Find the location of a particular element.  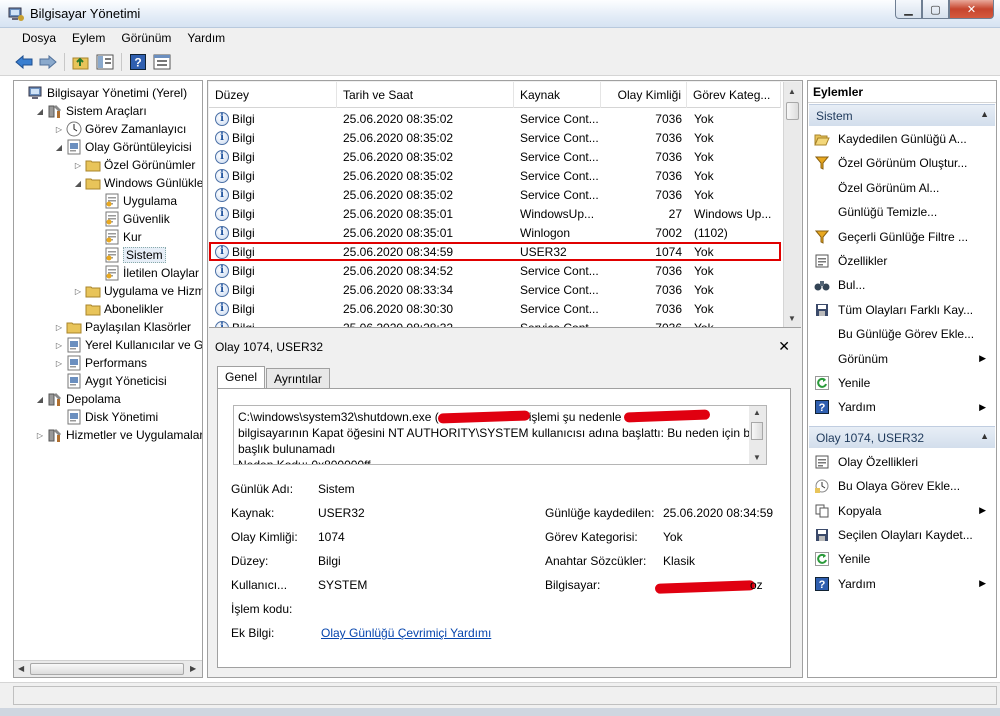

column-level: Düzey is located at coordinates (273, 95).